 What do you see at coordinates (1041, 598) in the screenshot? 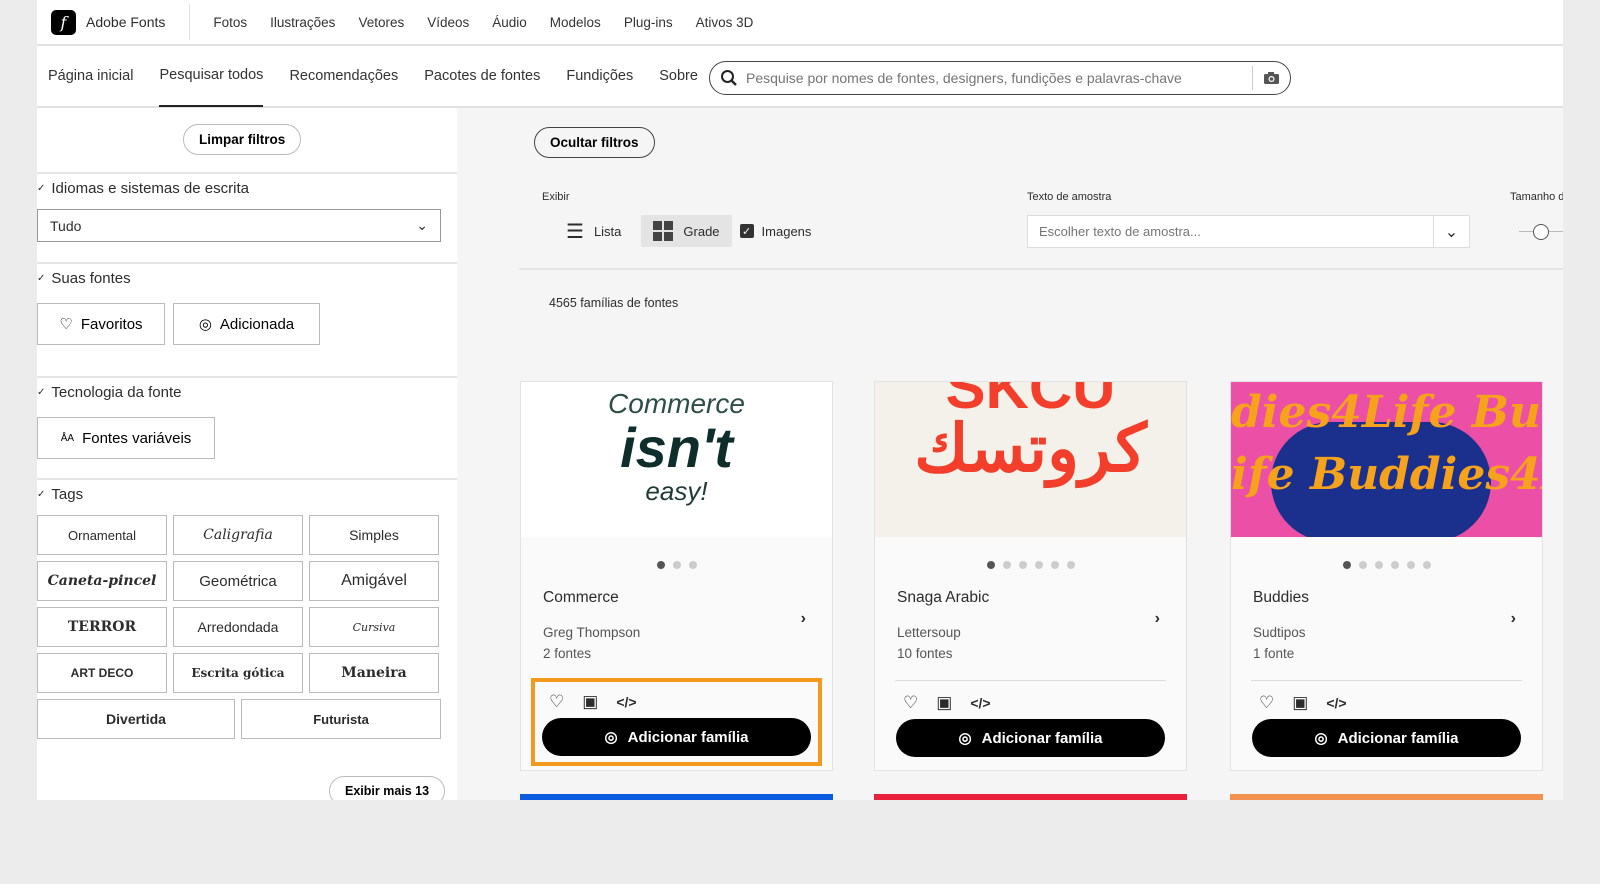
I see `font-family-name: Snaga Arabic` at bounding box center [1041, 598].